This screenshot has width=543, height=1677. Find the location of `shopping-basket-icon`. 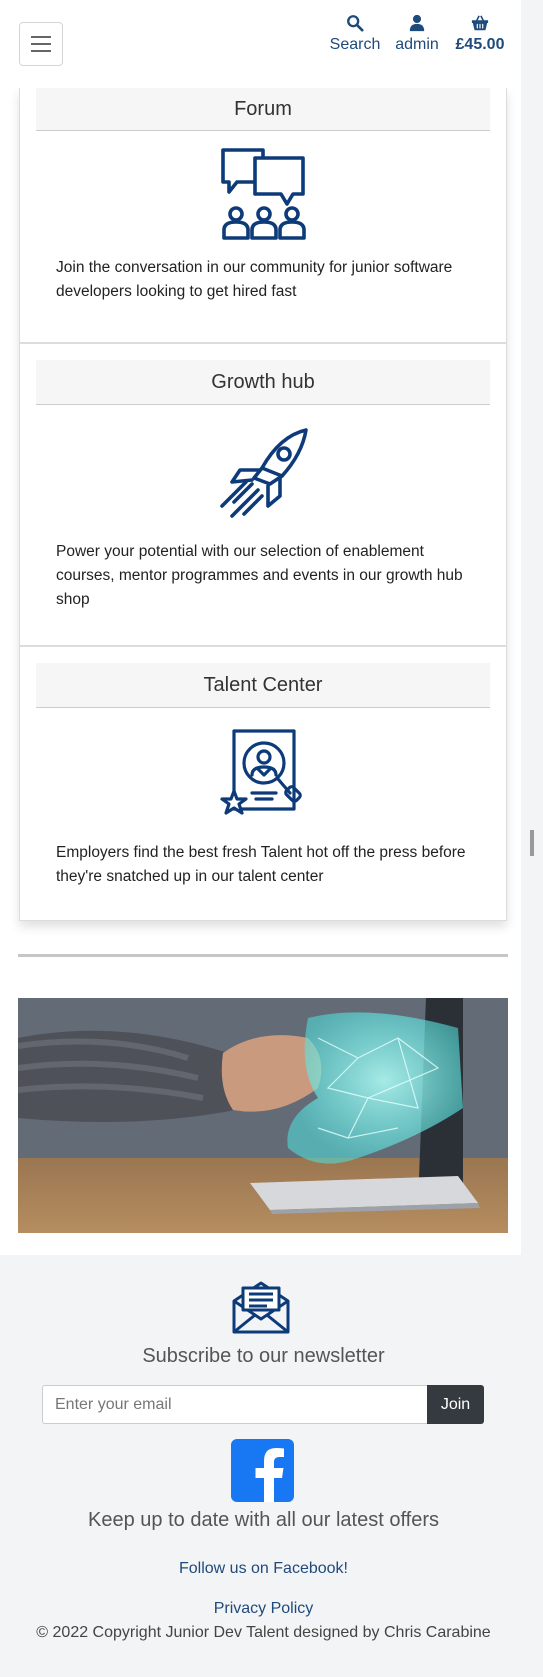

shopping-basket-icon is located at coordinates (480, 23).